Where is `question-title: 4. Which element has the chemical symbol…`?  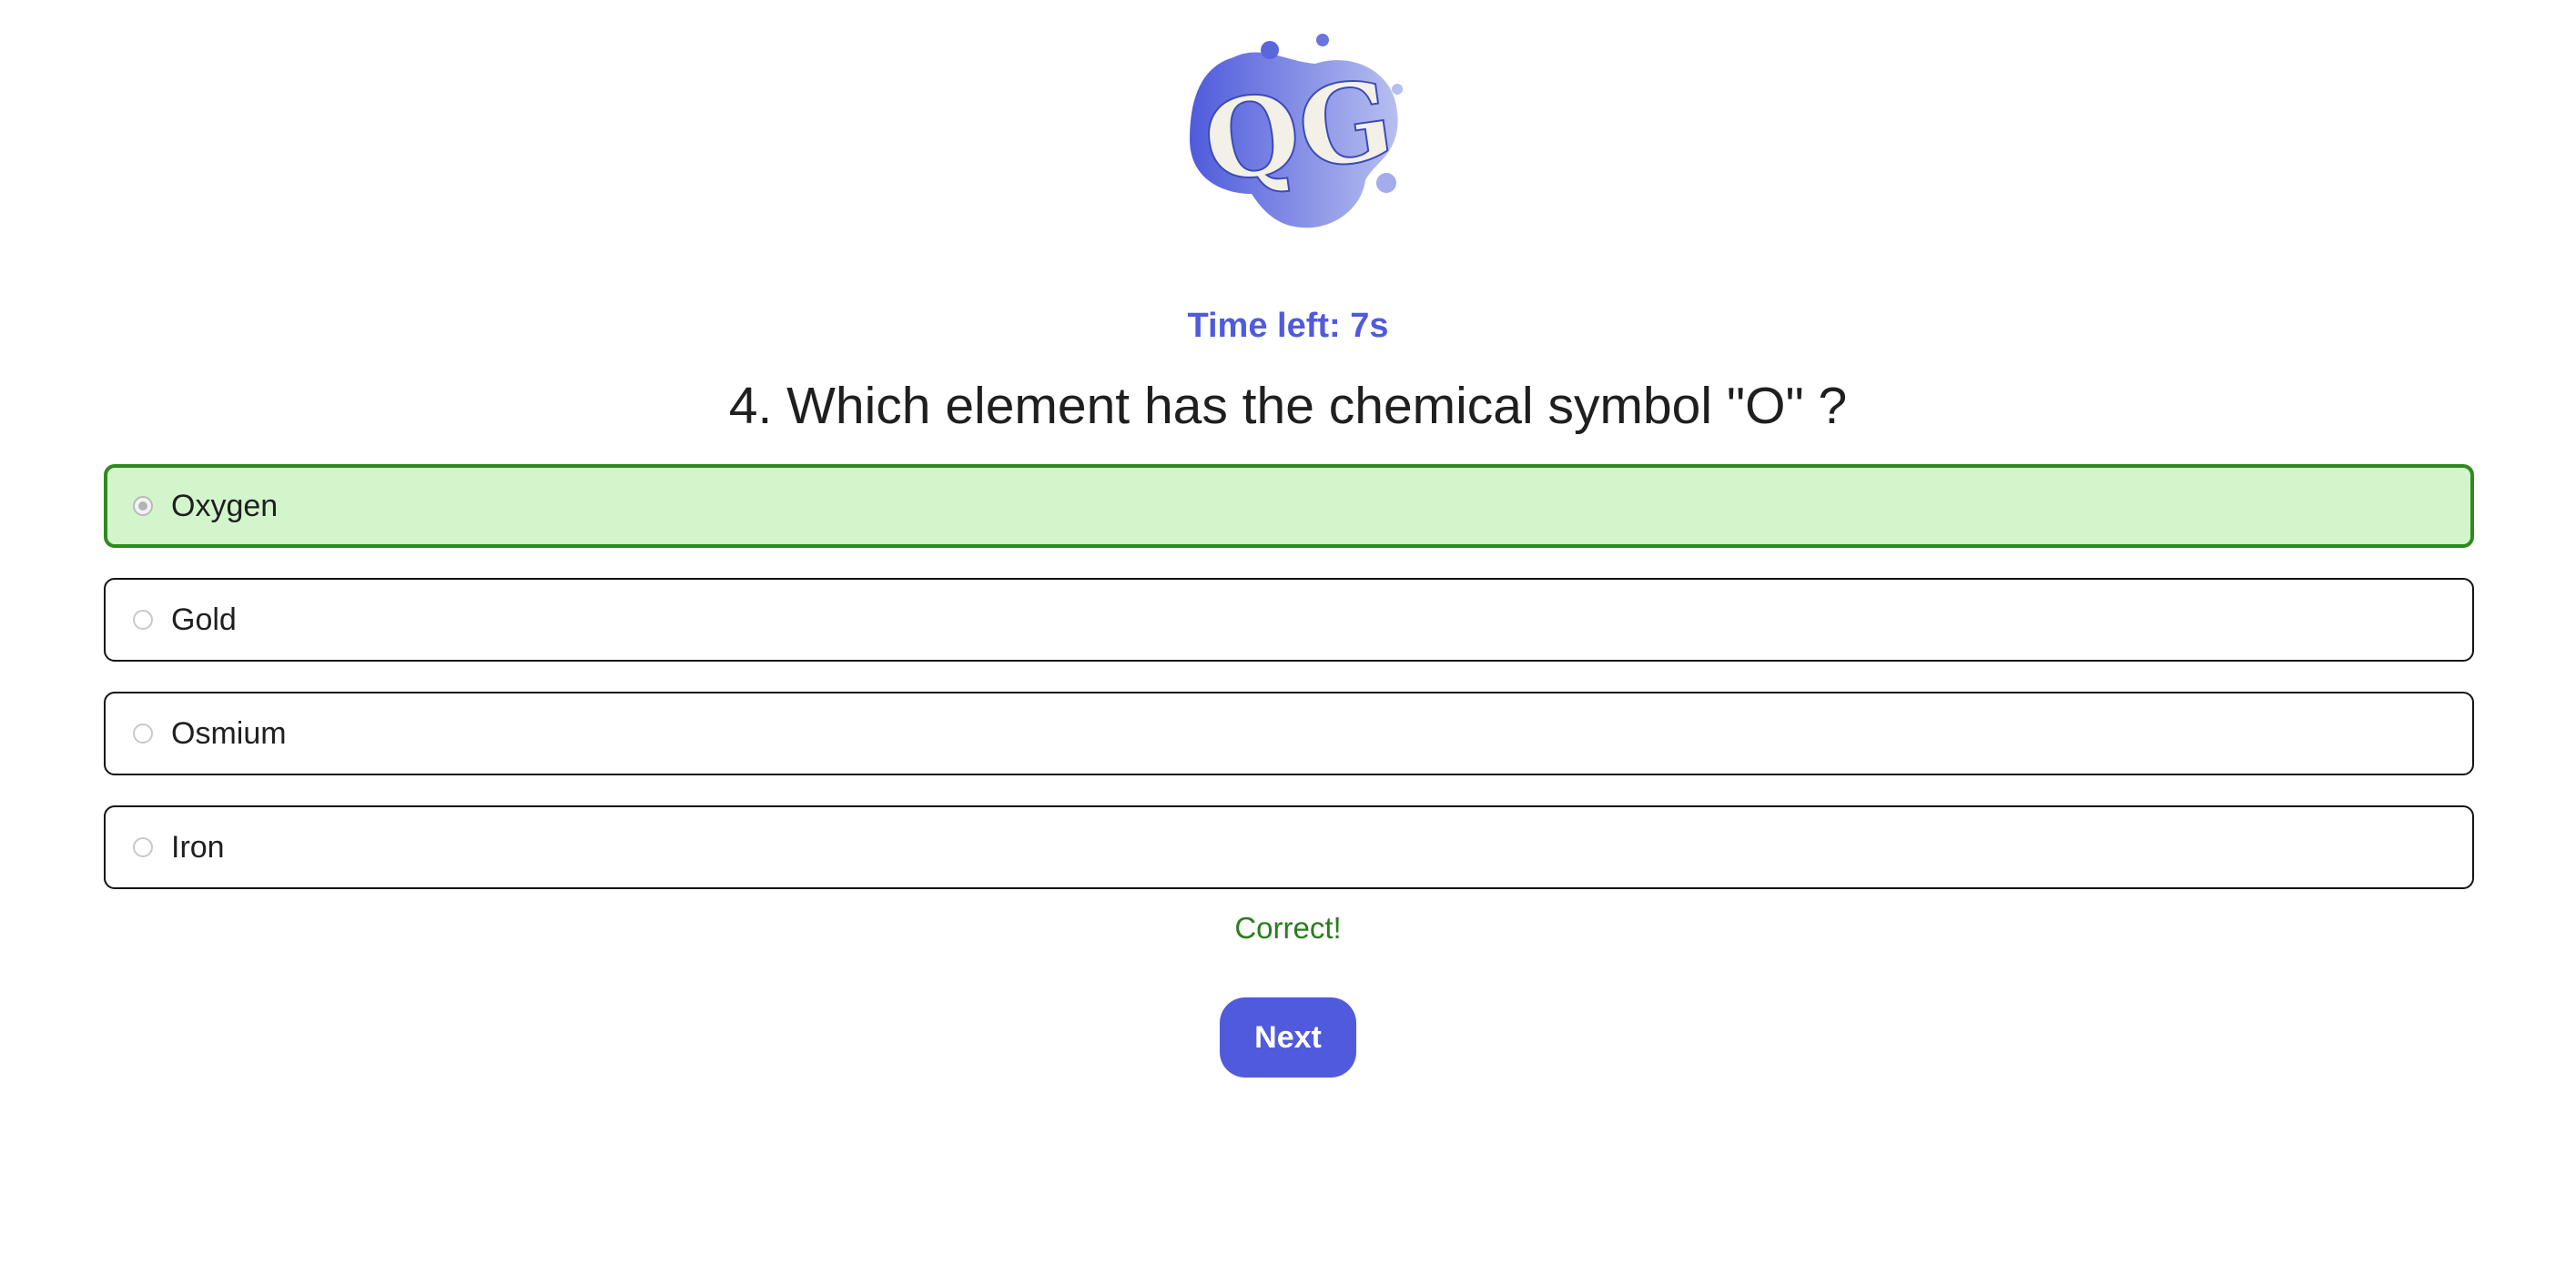
question-title: 4. Which element has the chemical symbol… is located at coordinates (1288, 406).